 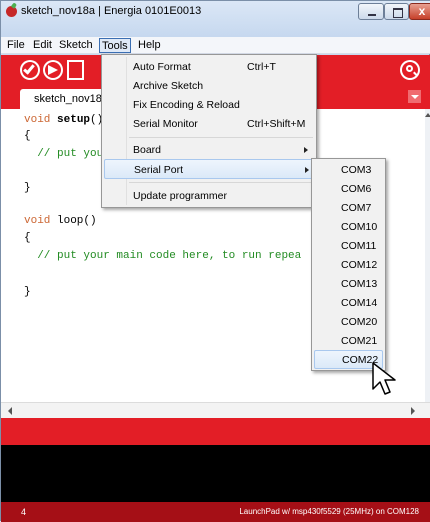 I want to click on tab-menu-button, so click(x=414, y=96).